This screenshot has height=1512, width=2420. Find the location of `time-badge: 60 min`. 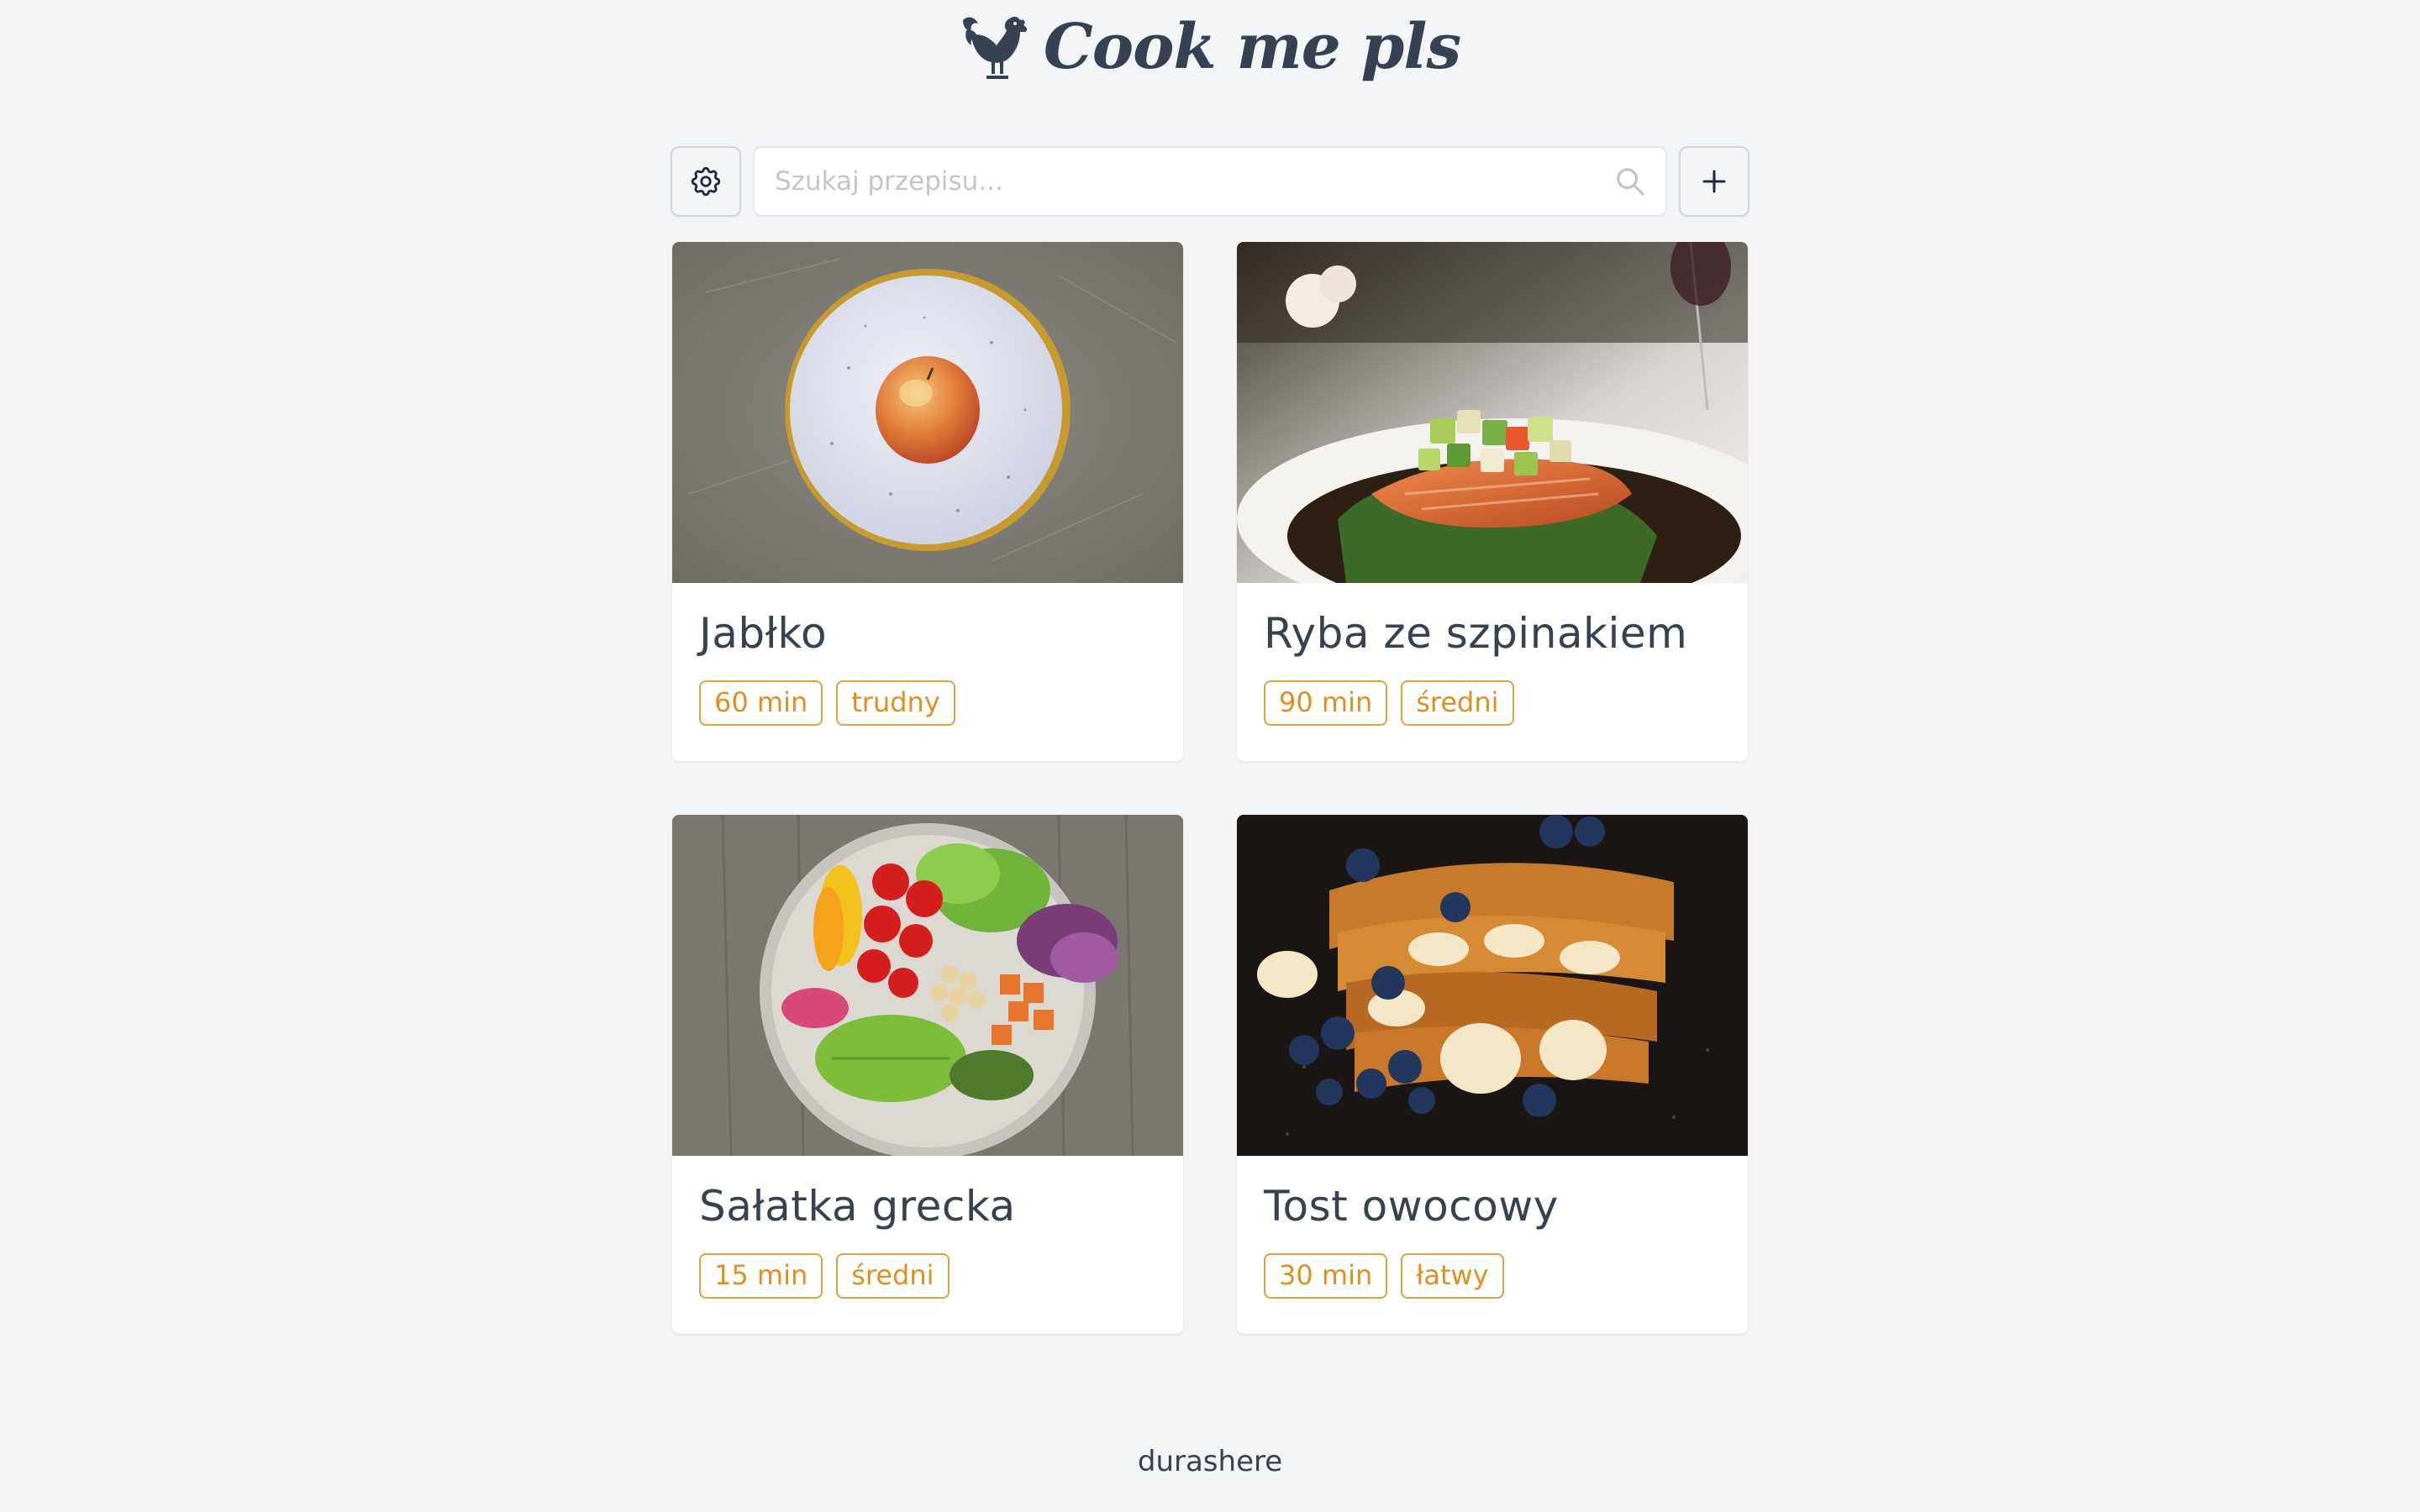

time-badge: 60 min is located at coordinates (761, 703).